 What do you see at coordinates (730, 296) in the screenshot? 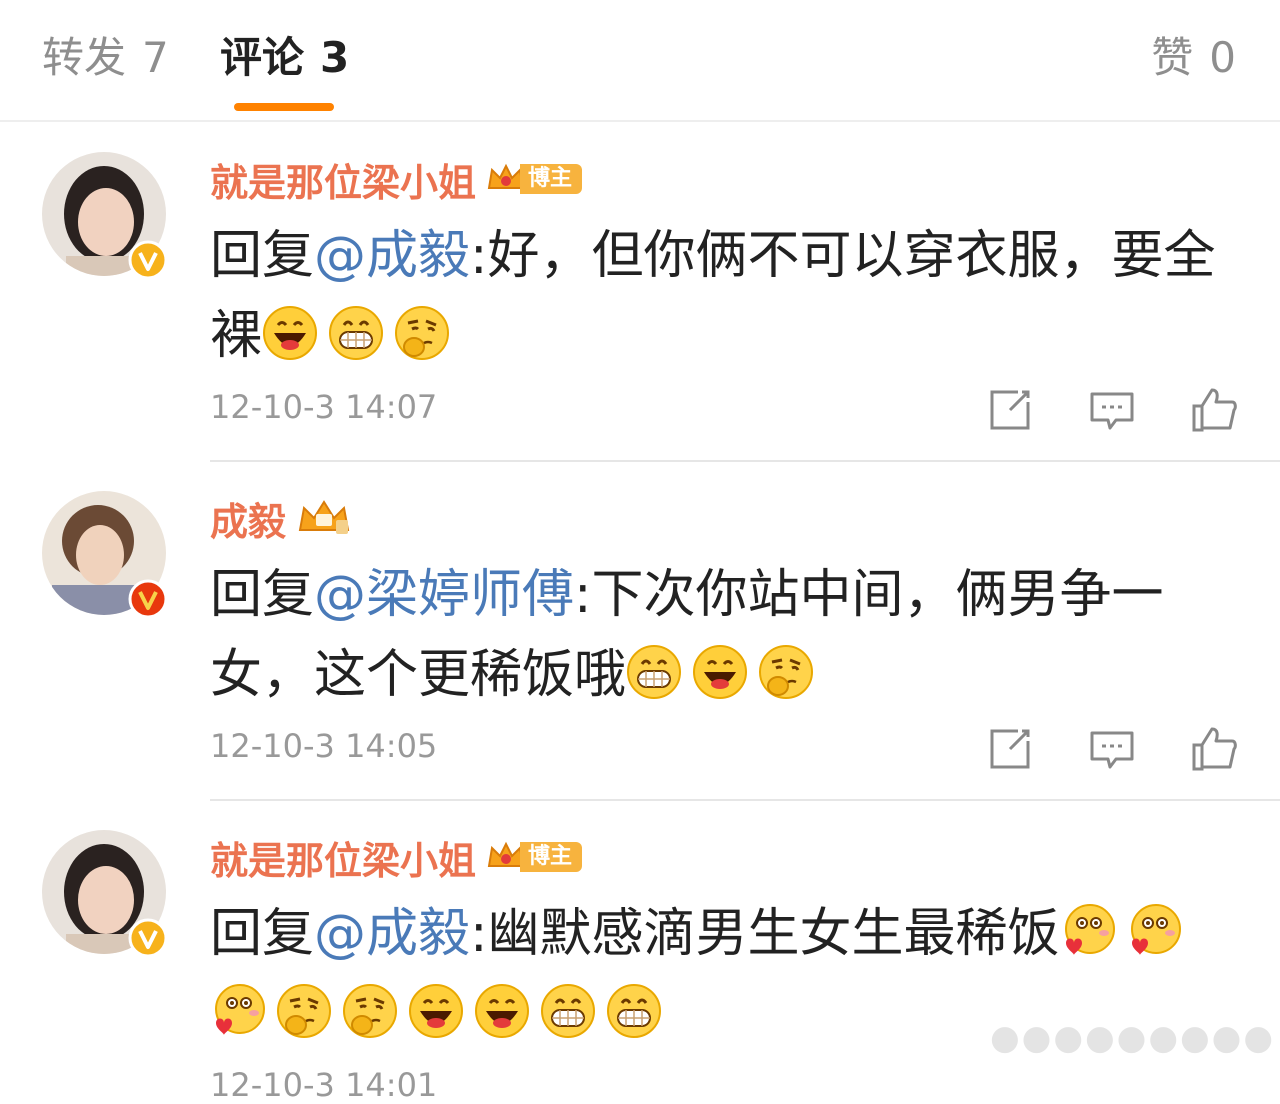
I see `comment-text: 回复@成毅:好，但你俩不可以穿衣服，要全裸` at bounding box center [730, 296].